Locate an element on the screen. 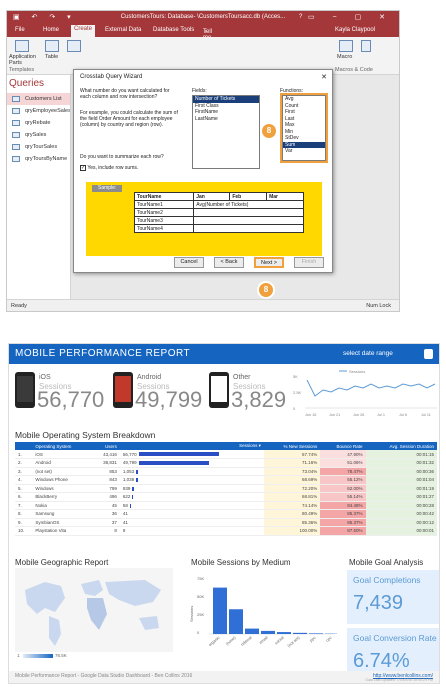 The width and height of the screenshot is (446, 687). tab-create: Create is located at coordinates (83, 31).